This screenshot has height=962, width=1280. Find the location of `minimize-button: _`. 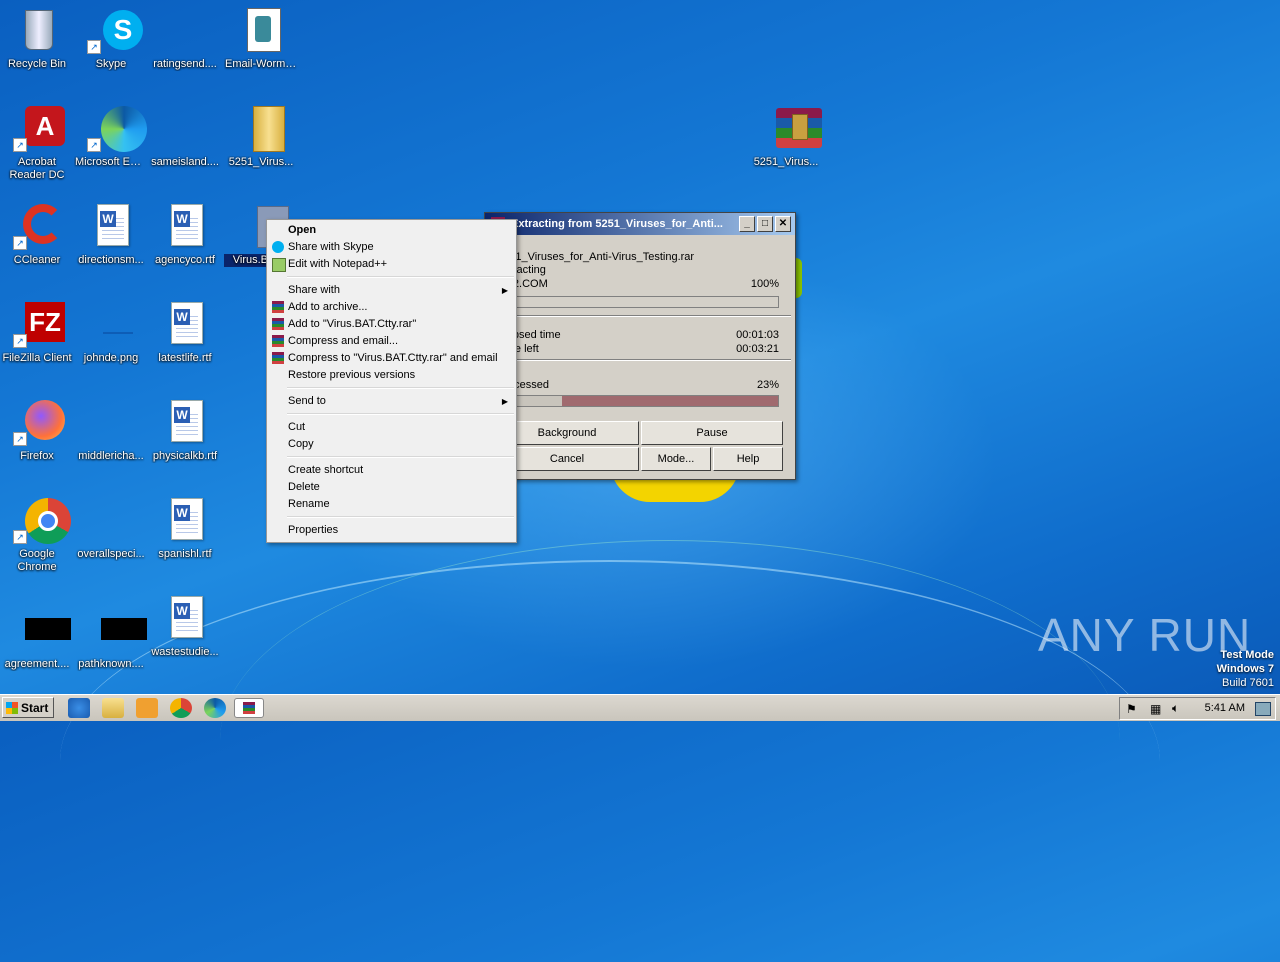

minimize-button: _ is located at coordinates (747, 224).